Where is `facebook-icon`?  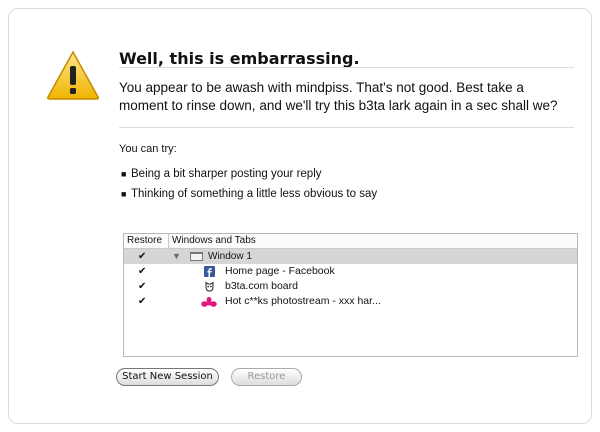 facebook-icon is located at coordinates (209, 271).